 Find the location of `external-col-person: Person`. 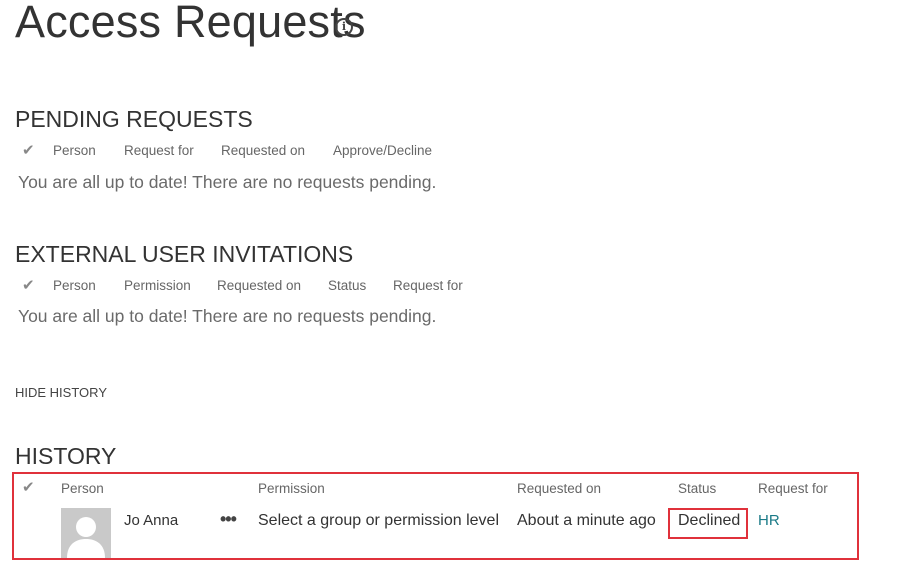

external-col-person: Person is located at coordinates (74, 285).